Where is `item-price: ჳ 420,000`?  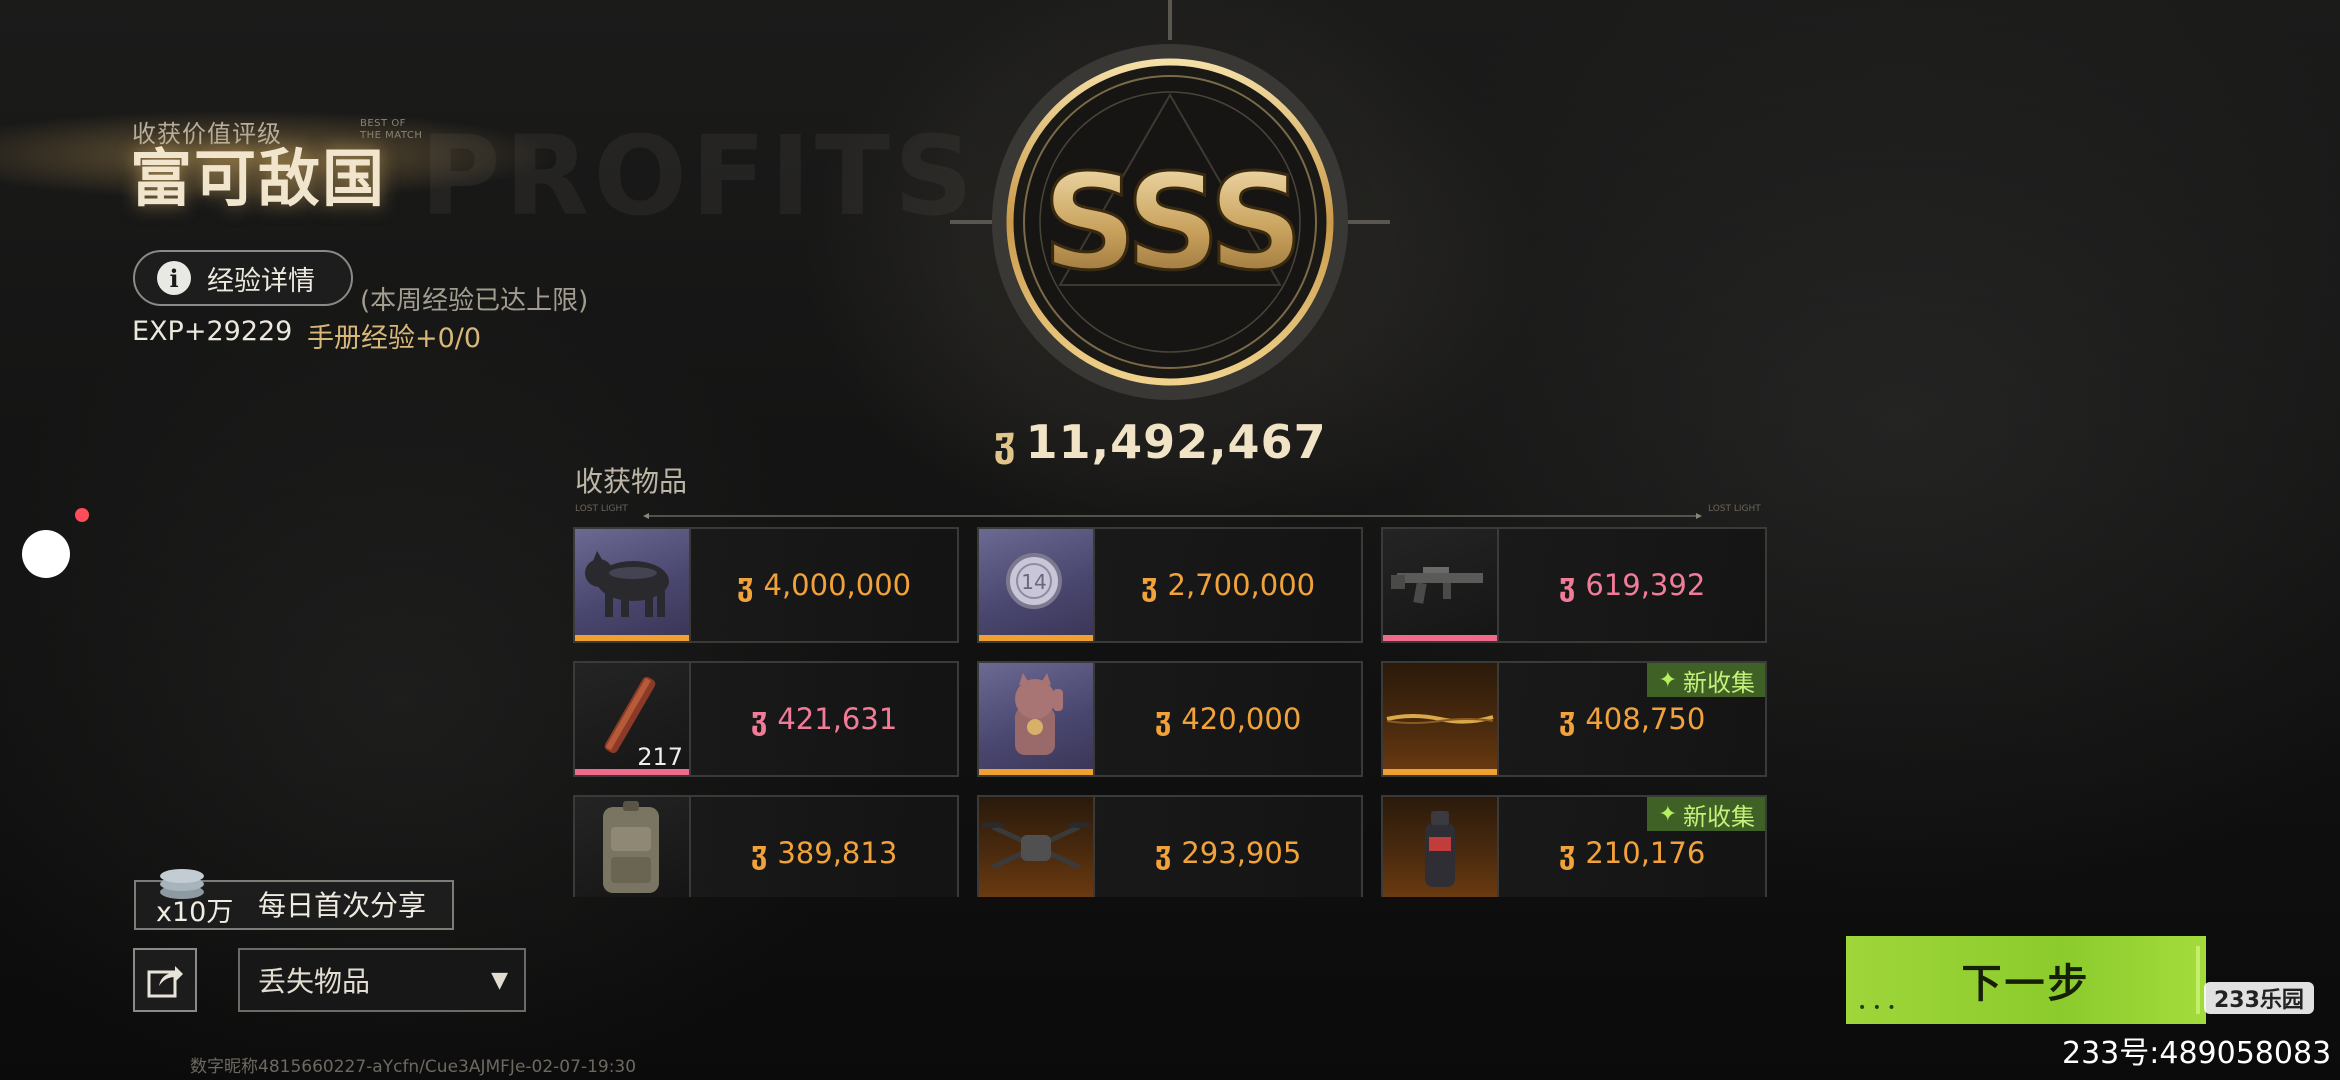 item-price: ჳ 420,000 is located at coordinates (1228, 719).